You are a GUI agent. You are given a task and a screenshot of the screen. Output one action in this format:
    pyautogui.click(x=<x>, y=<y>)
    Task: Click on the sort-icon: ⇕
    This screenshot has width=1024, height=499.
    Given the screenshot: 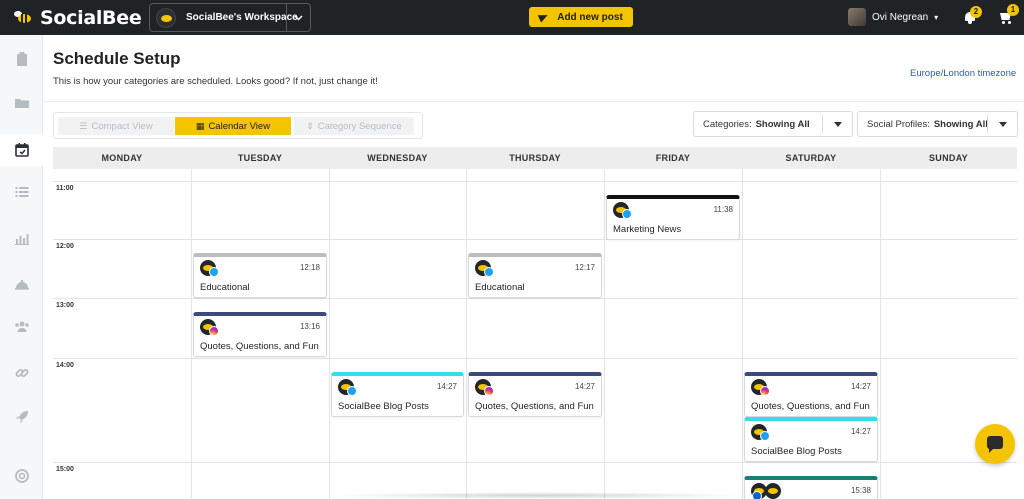 What is the action you would take?
    pyautogui.click(x=310, y=125)
    